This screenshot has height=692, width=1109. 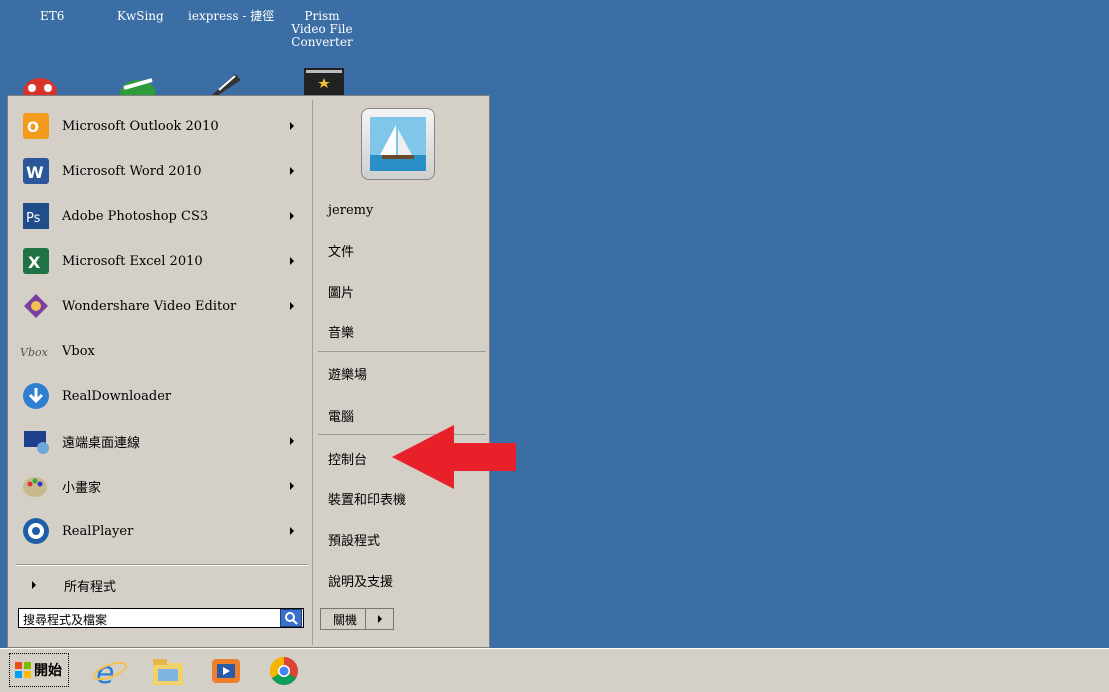 I want to click on program-label: Vbox, so click(x=78, y=351).